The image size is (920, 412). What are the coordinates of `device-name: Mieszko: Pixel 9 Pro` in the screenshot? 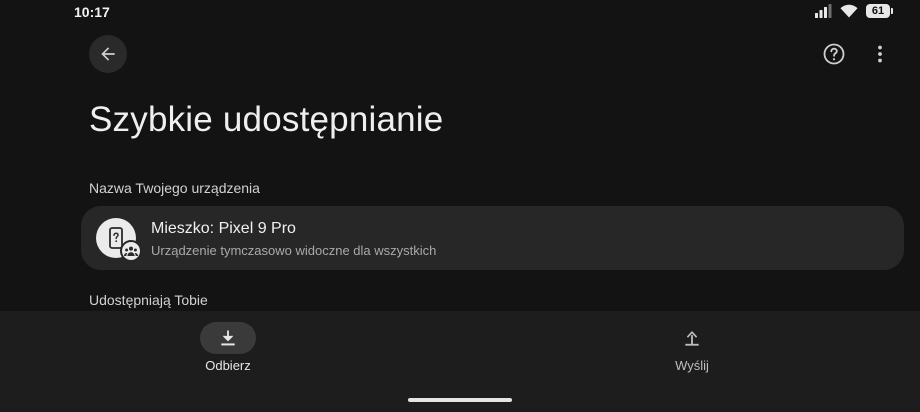 It's located at (223, 228).